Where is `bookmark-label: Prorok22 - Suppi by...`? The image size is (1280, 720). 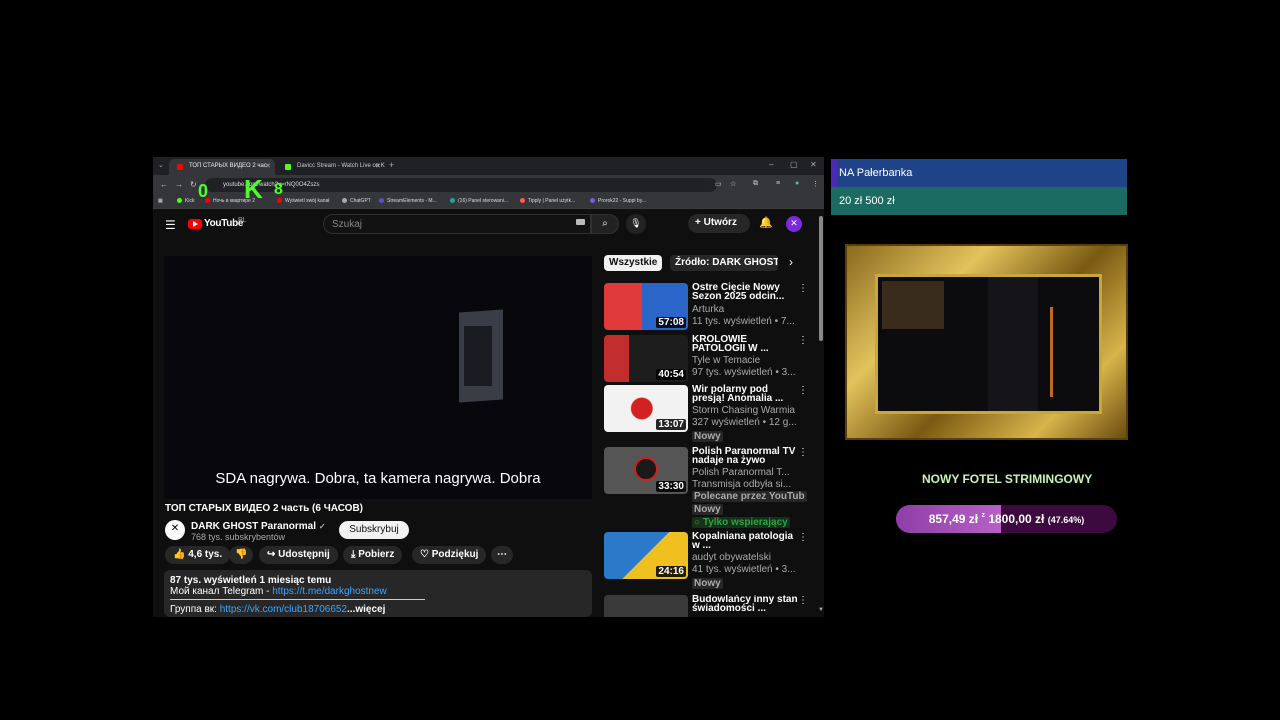
bookmark-label: Prorok22 - Suppi by... is located at coordinates (622, 201).